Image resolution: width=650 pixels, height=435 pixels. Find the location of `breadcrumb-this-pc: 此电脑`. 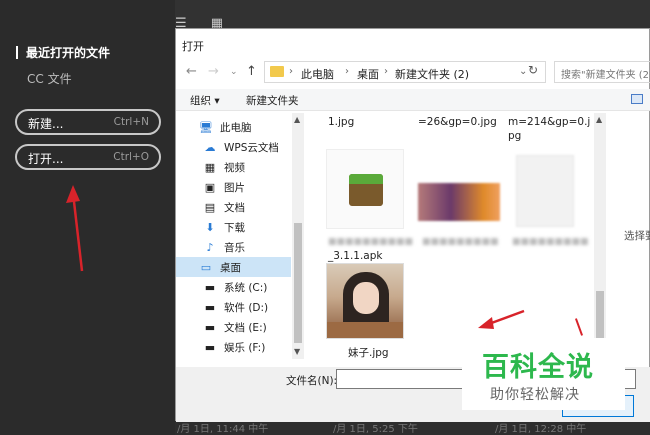

breadcrumb-this-pc: 此电脑 is located at coordinates (317, 74).